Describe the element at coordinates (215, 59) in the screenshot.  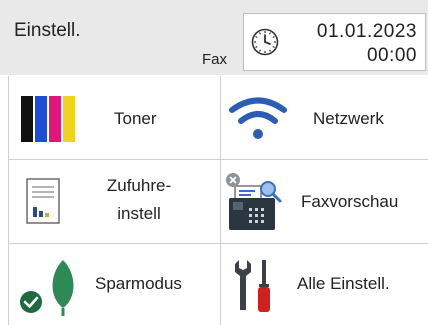
I see `mode-indicator: Fax` at that location.